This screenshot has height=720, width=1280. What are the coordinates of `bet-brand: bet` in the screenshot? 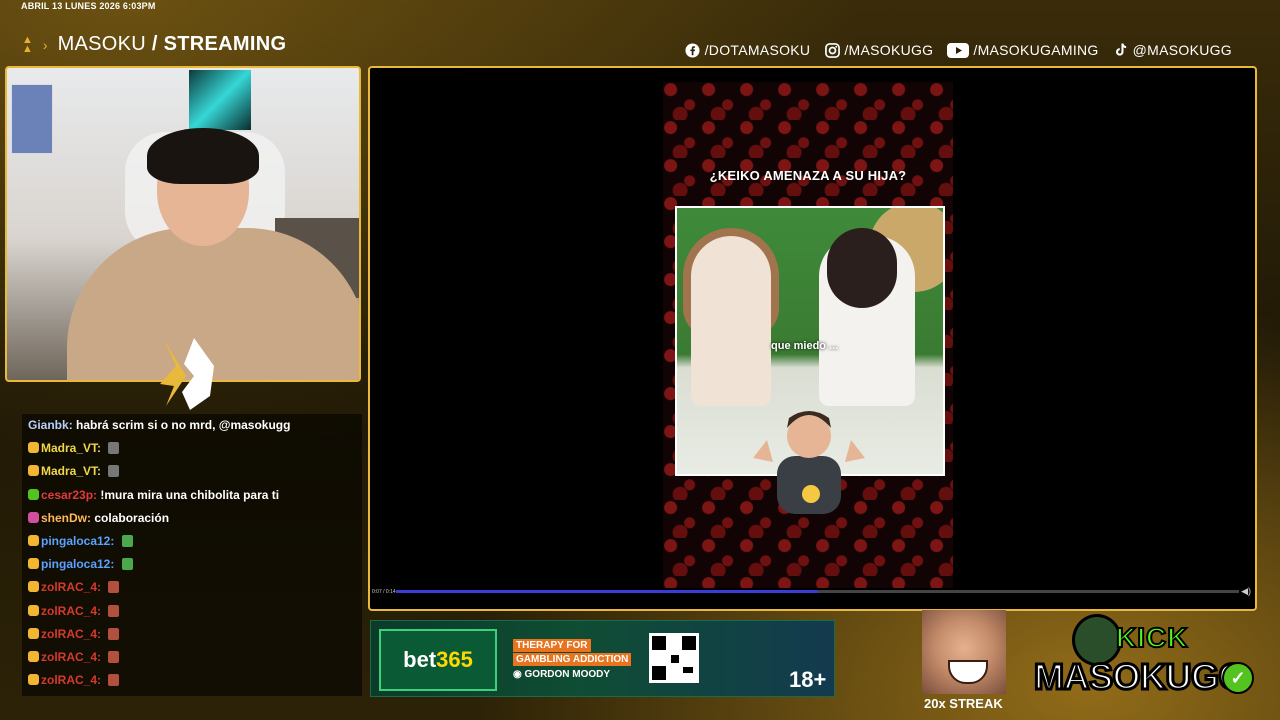 It's located at (420, 659).